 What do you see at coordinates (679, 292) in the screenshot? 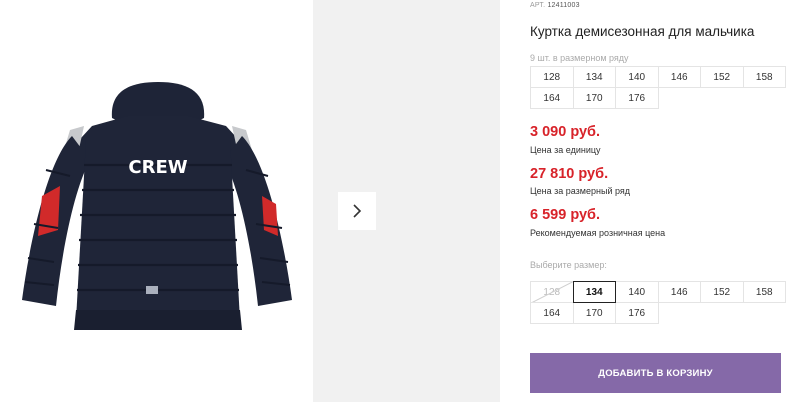
I see `size-option-146: 146` at bounding box center [679, 292].